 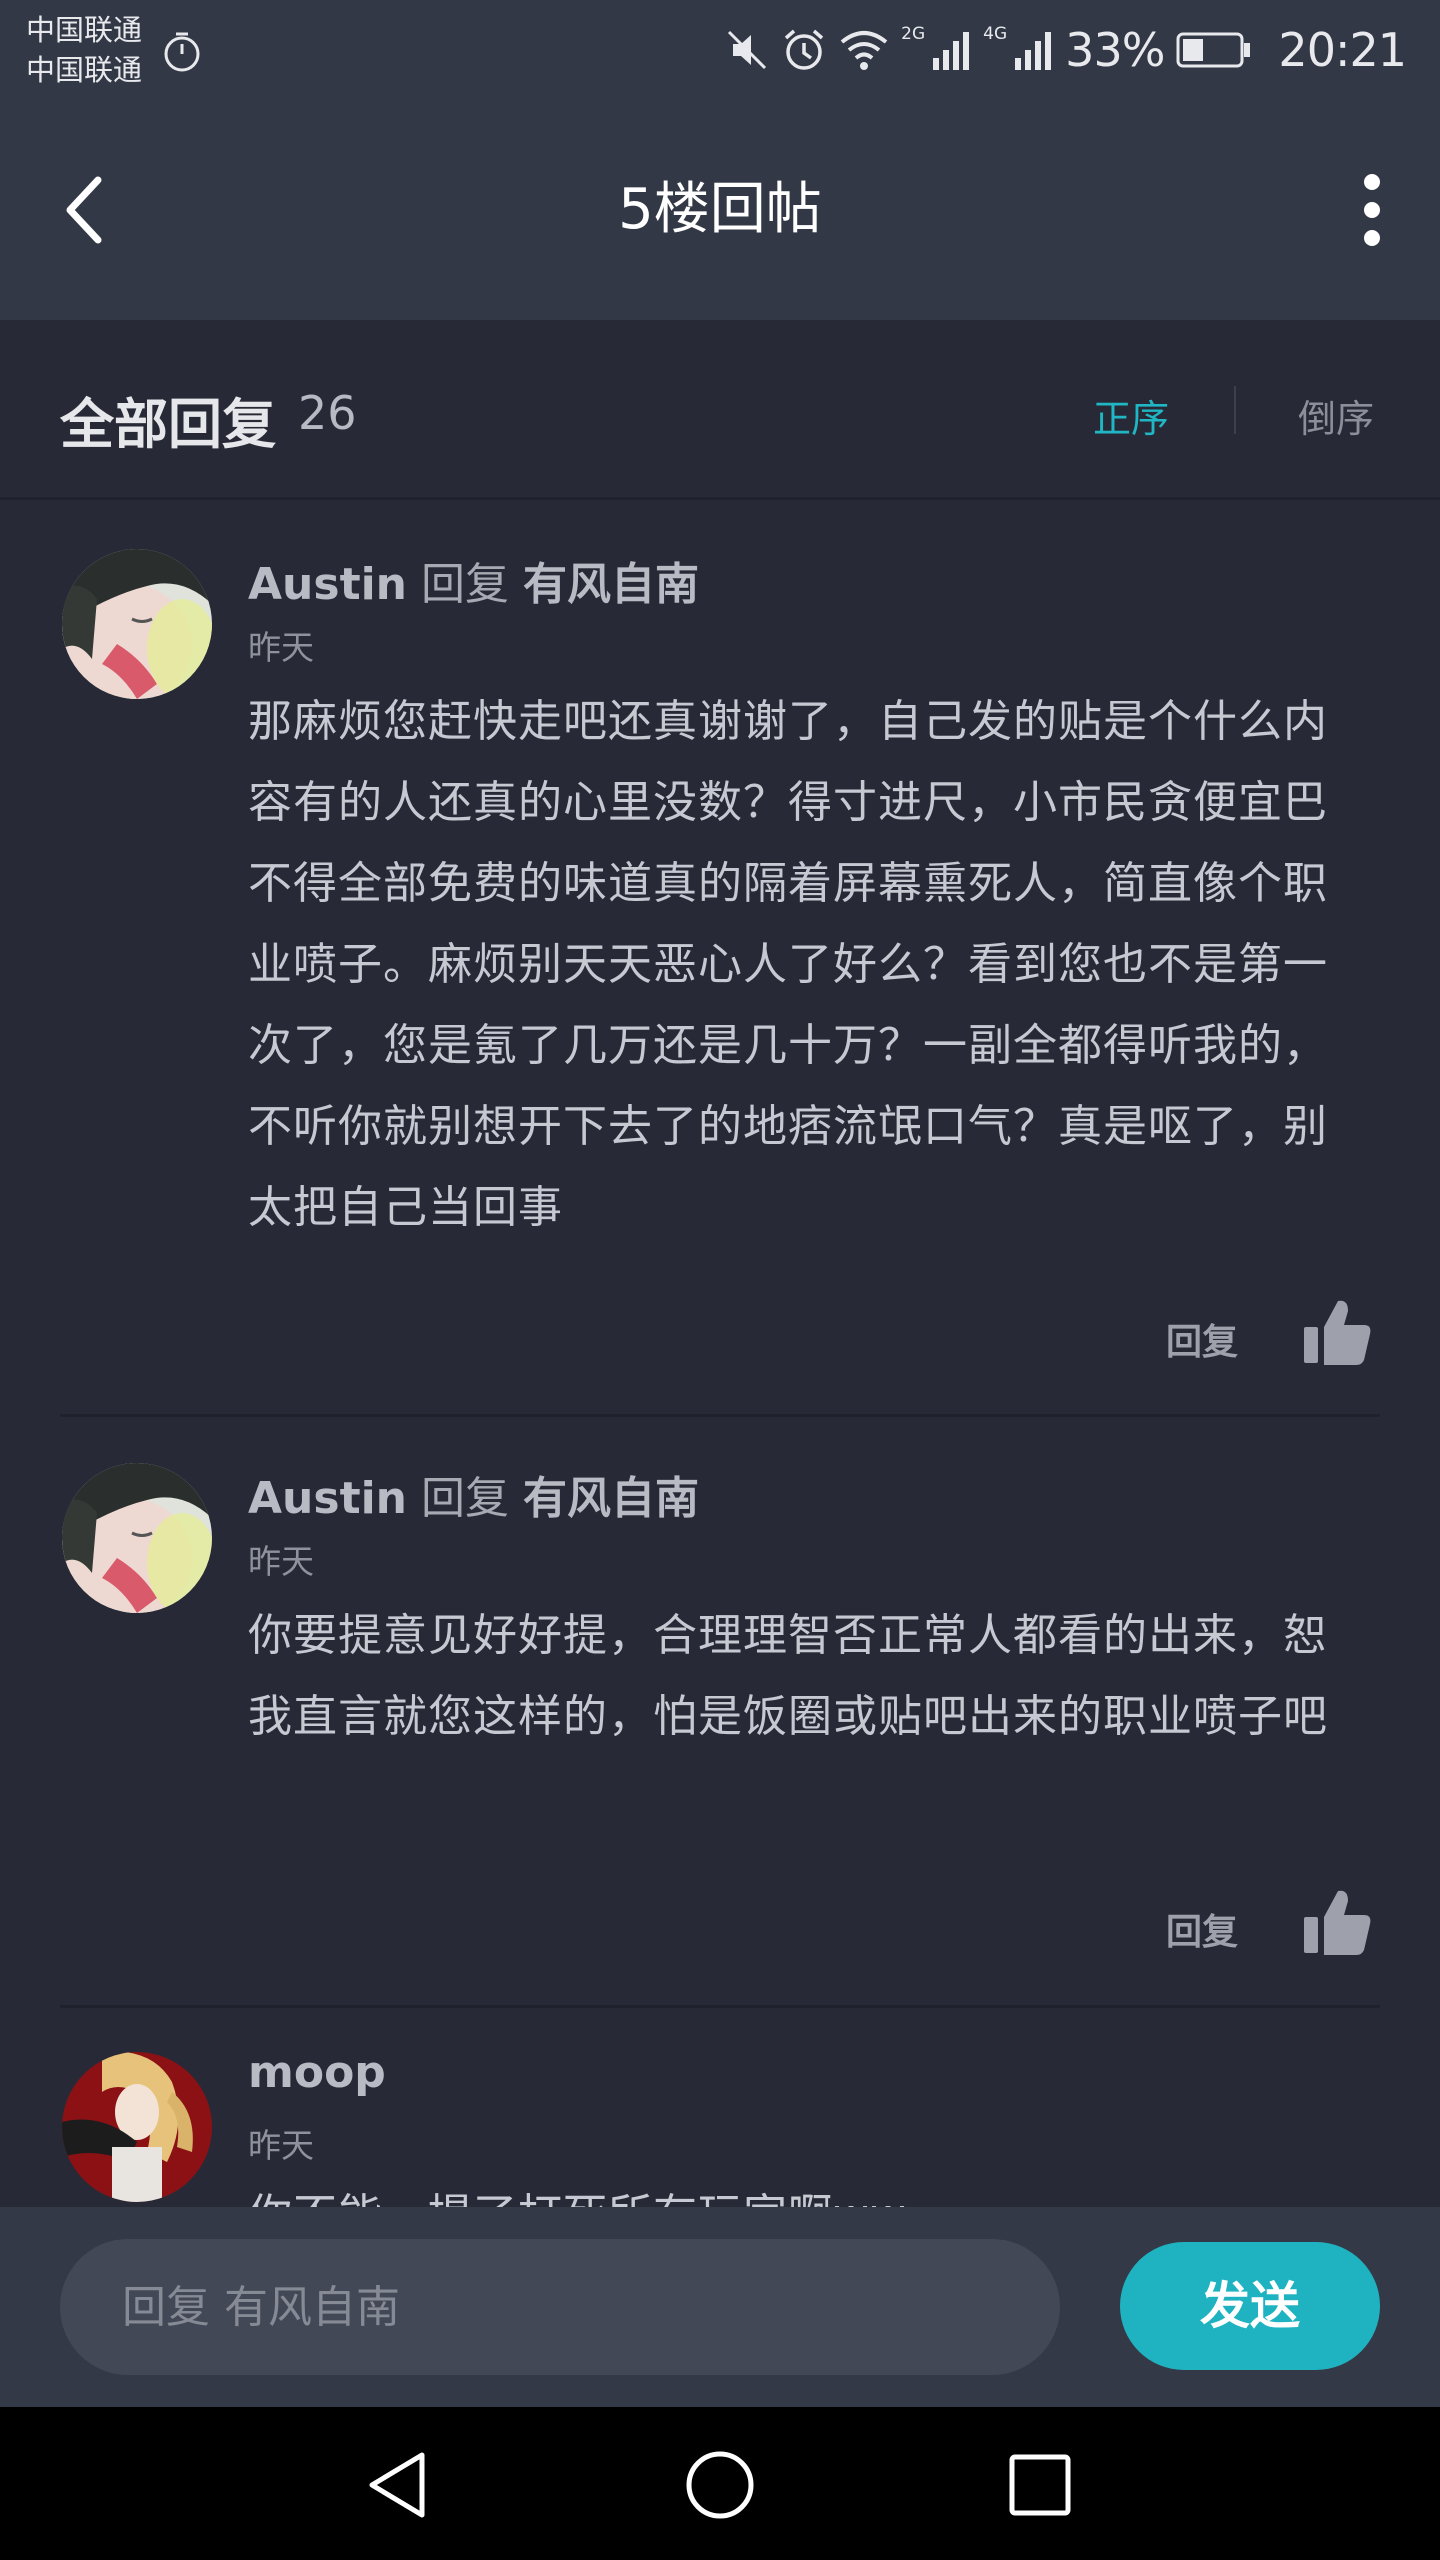 What do you see at coordinates (1250, 2306) in the screenshot?
I see `send-button: 发送` at bounding box center [1250, 2306].